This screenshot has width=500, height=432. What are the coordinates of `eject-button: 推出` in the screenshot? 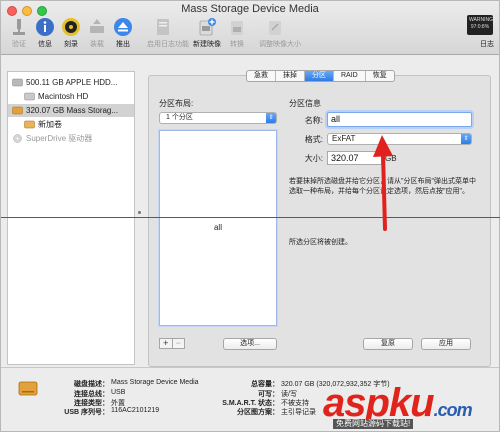 It's located at (123, 33).